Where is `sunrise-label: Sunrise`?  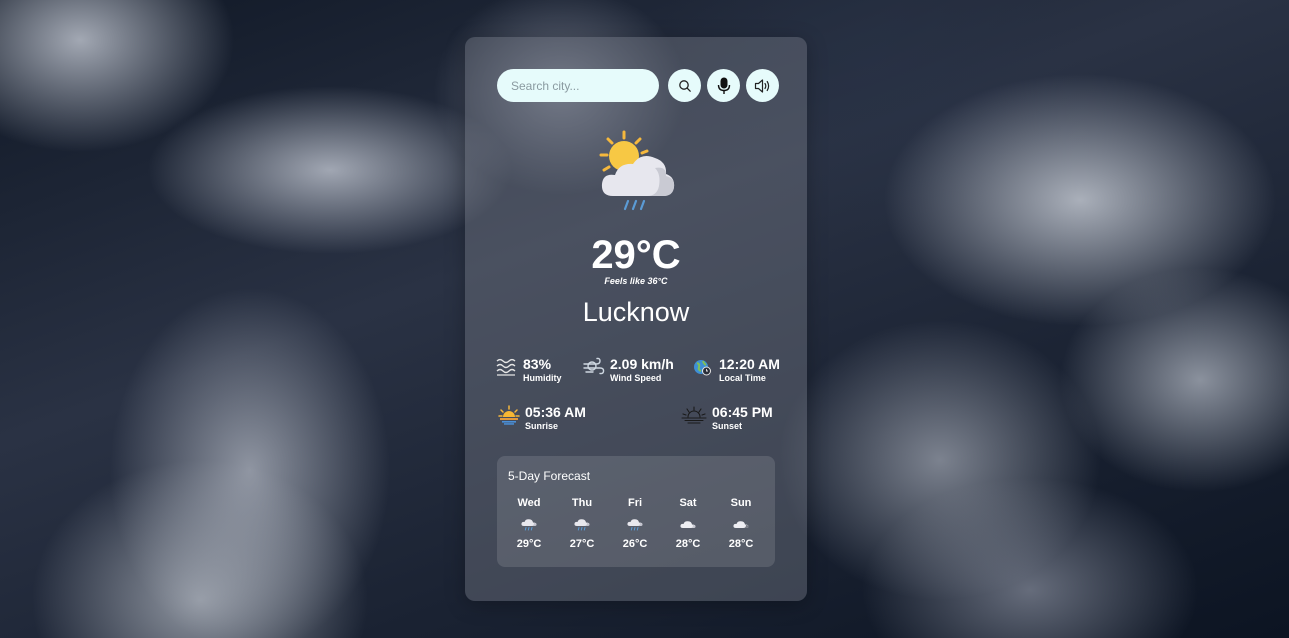 sunrise-label: Sunrise is located at coordinates (542, 426).